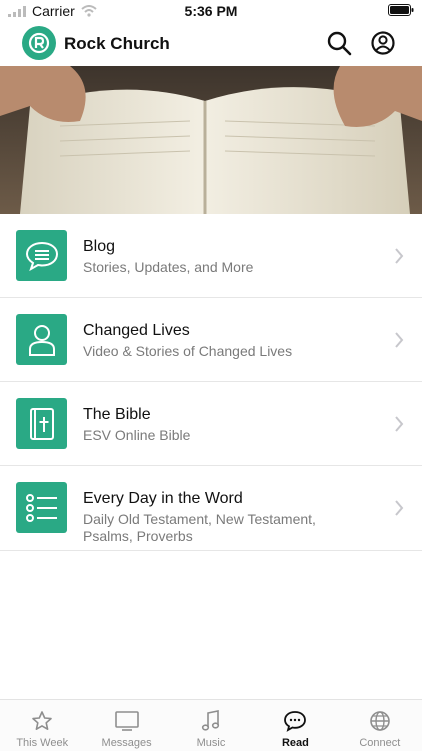 This screenshot has width=422, height=751. I want to click on tv-icon, so click(126, 721).